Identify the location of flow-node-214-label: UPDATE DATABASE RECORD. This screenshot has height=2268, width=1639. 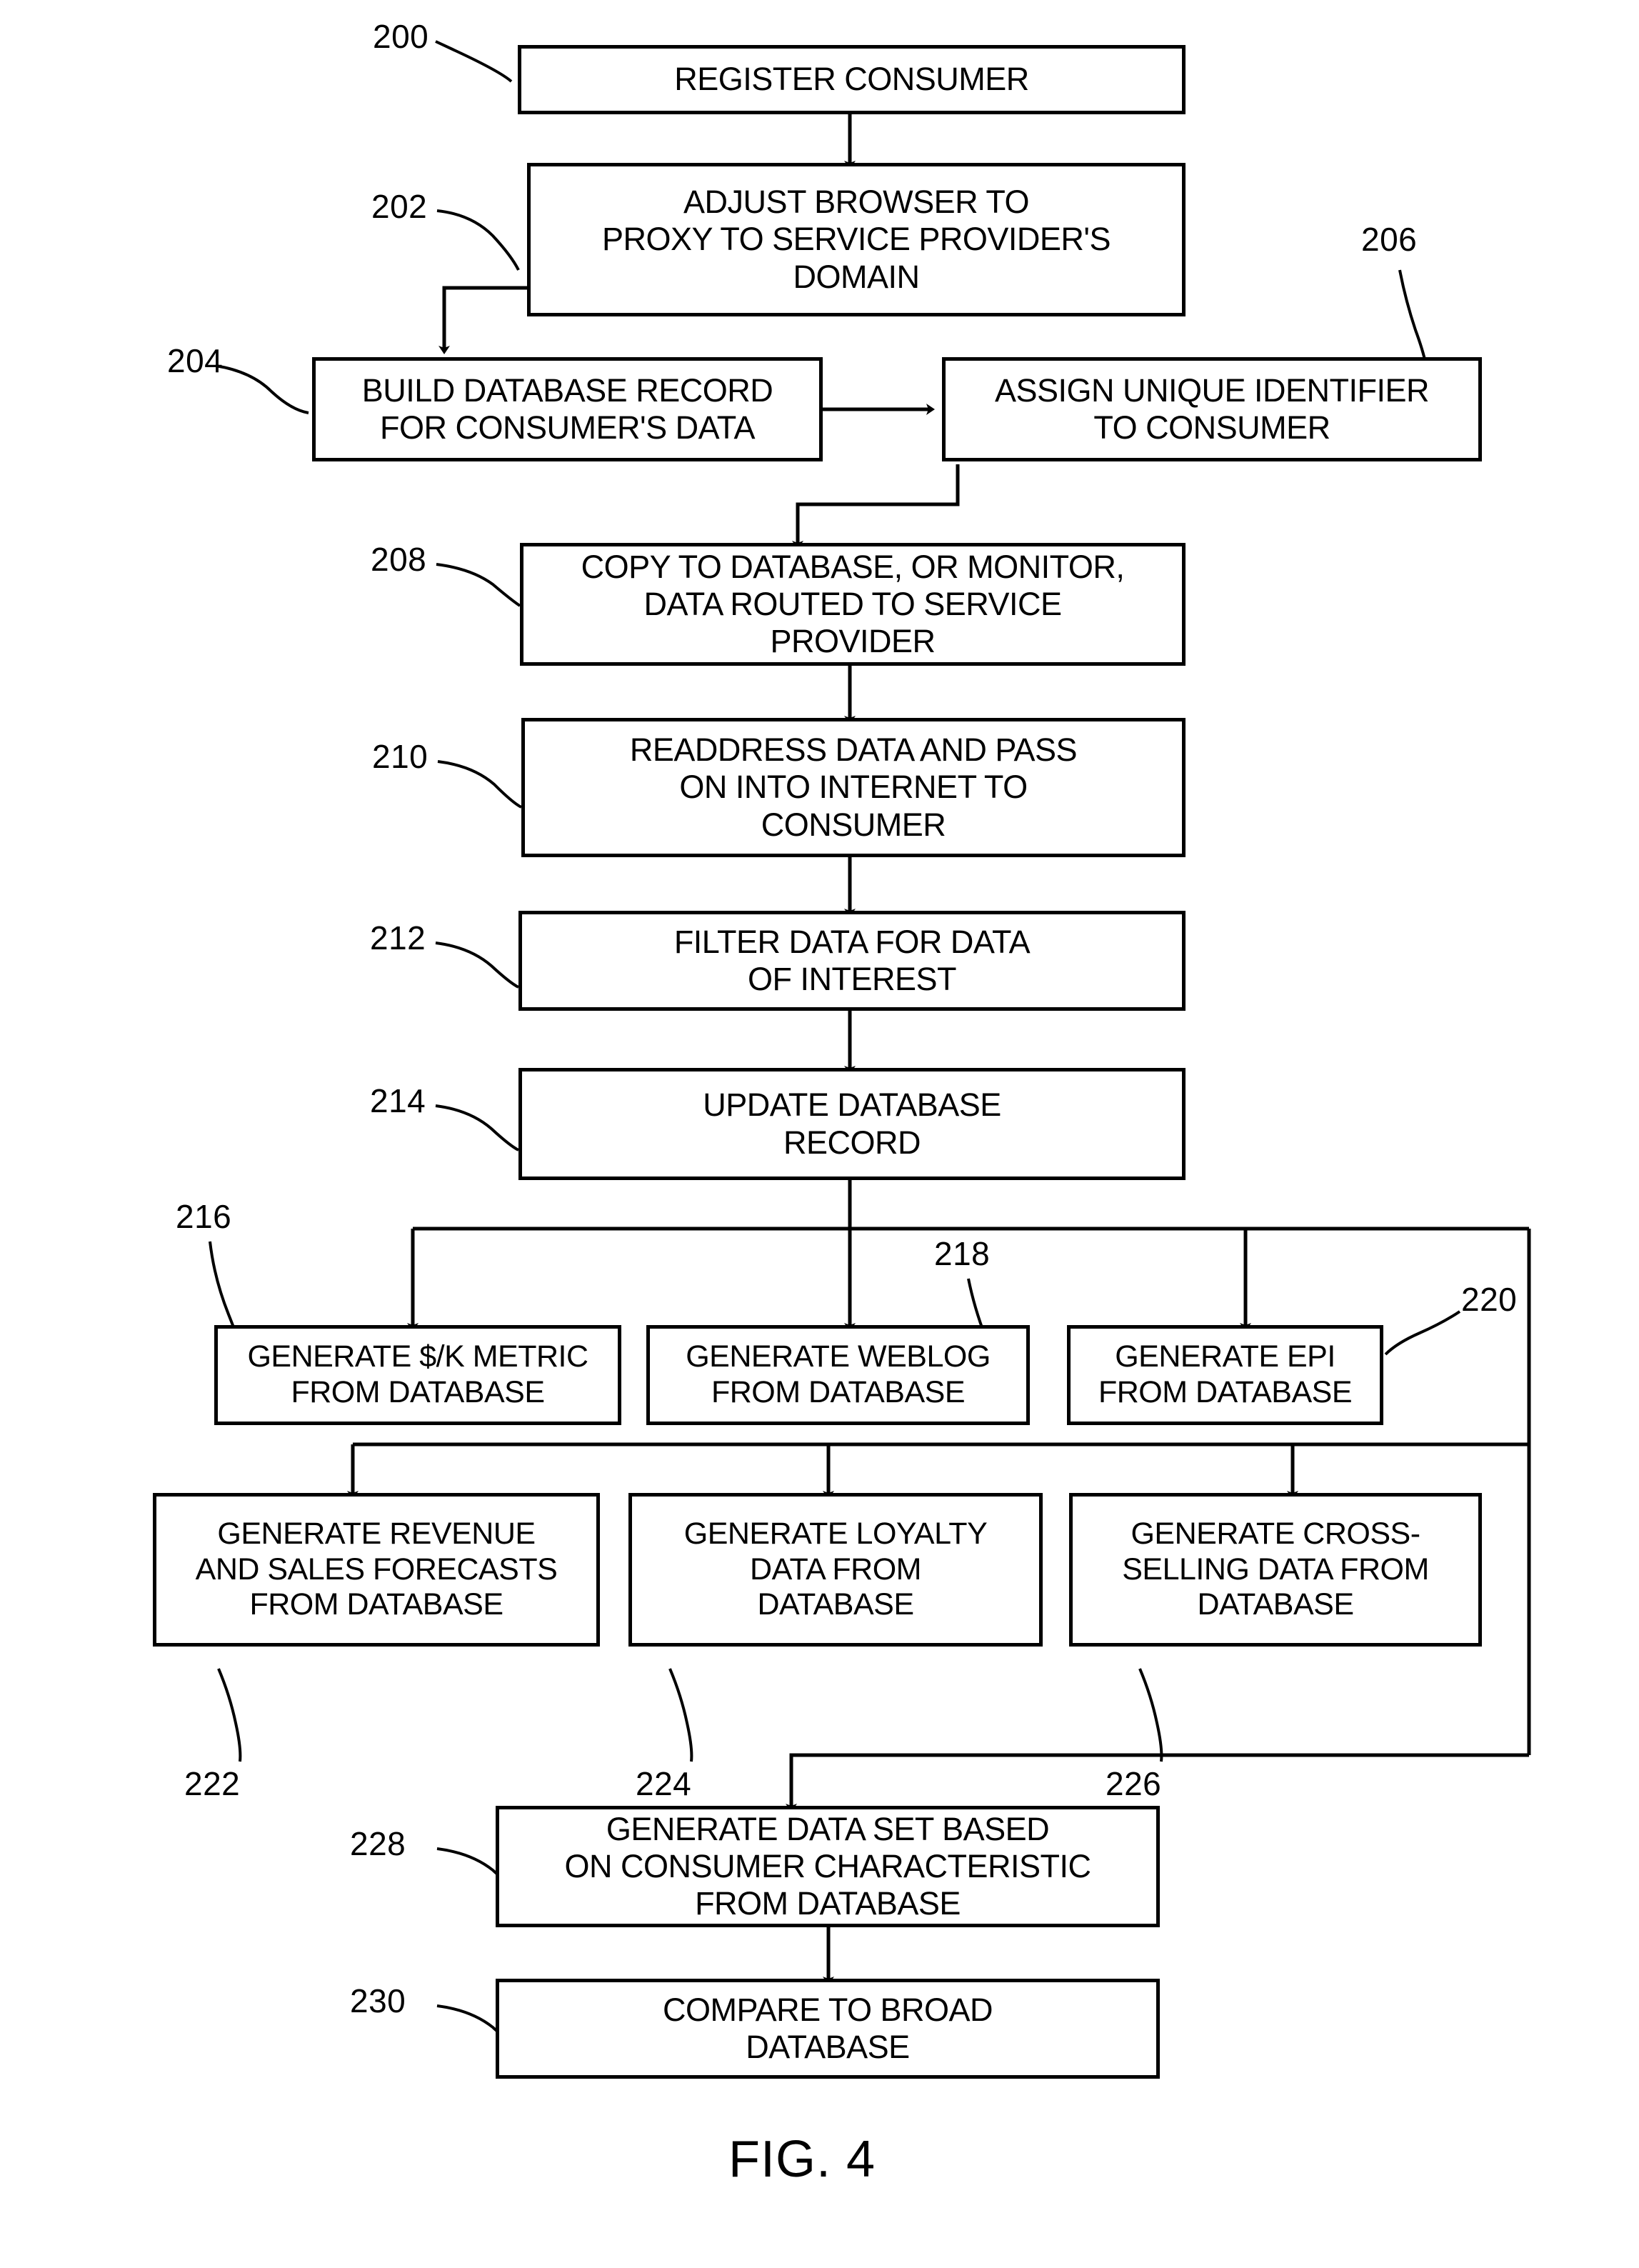
(852, 1123).